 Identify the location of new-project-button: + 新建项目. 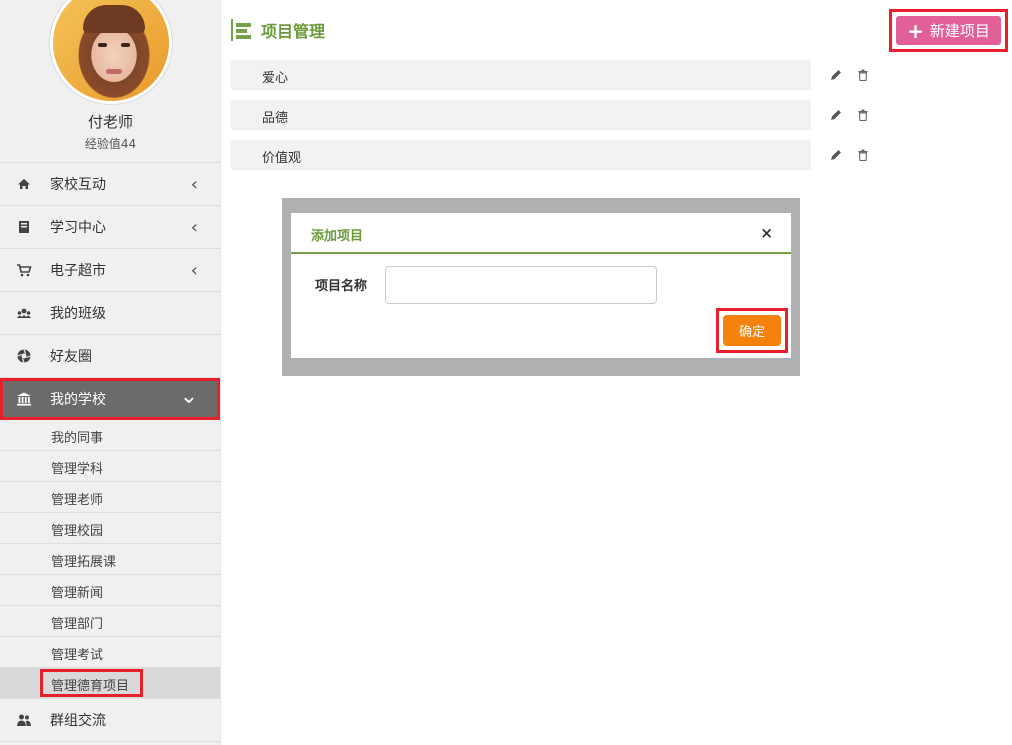
(948, 30).